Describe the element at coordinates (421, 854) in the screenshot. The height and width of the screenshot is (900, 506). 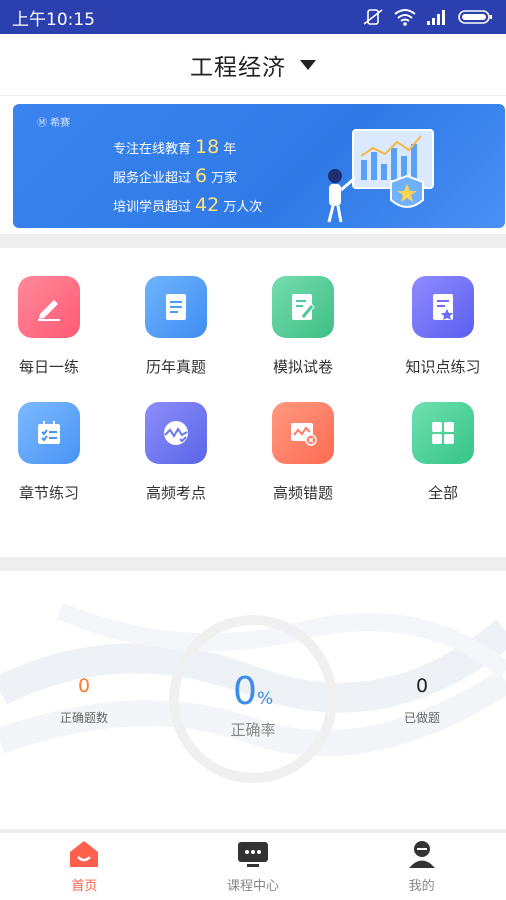
I see `user-icon` at that location.